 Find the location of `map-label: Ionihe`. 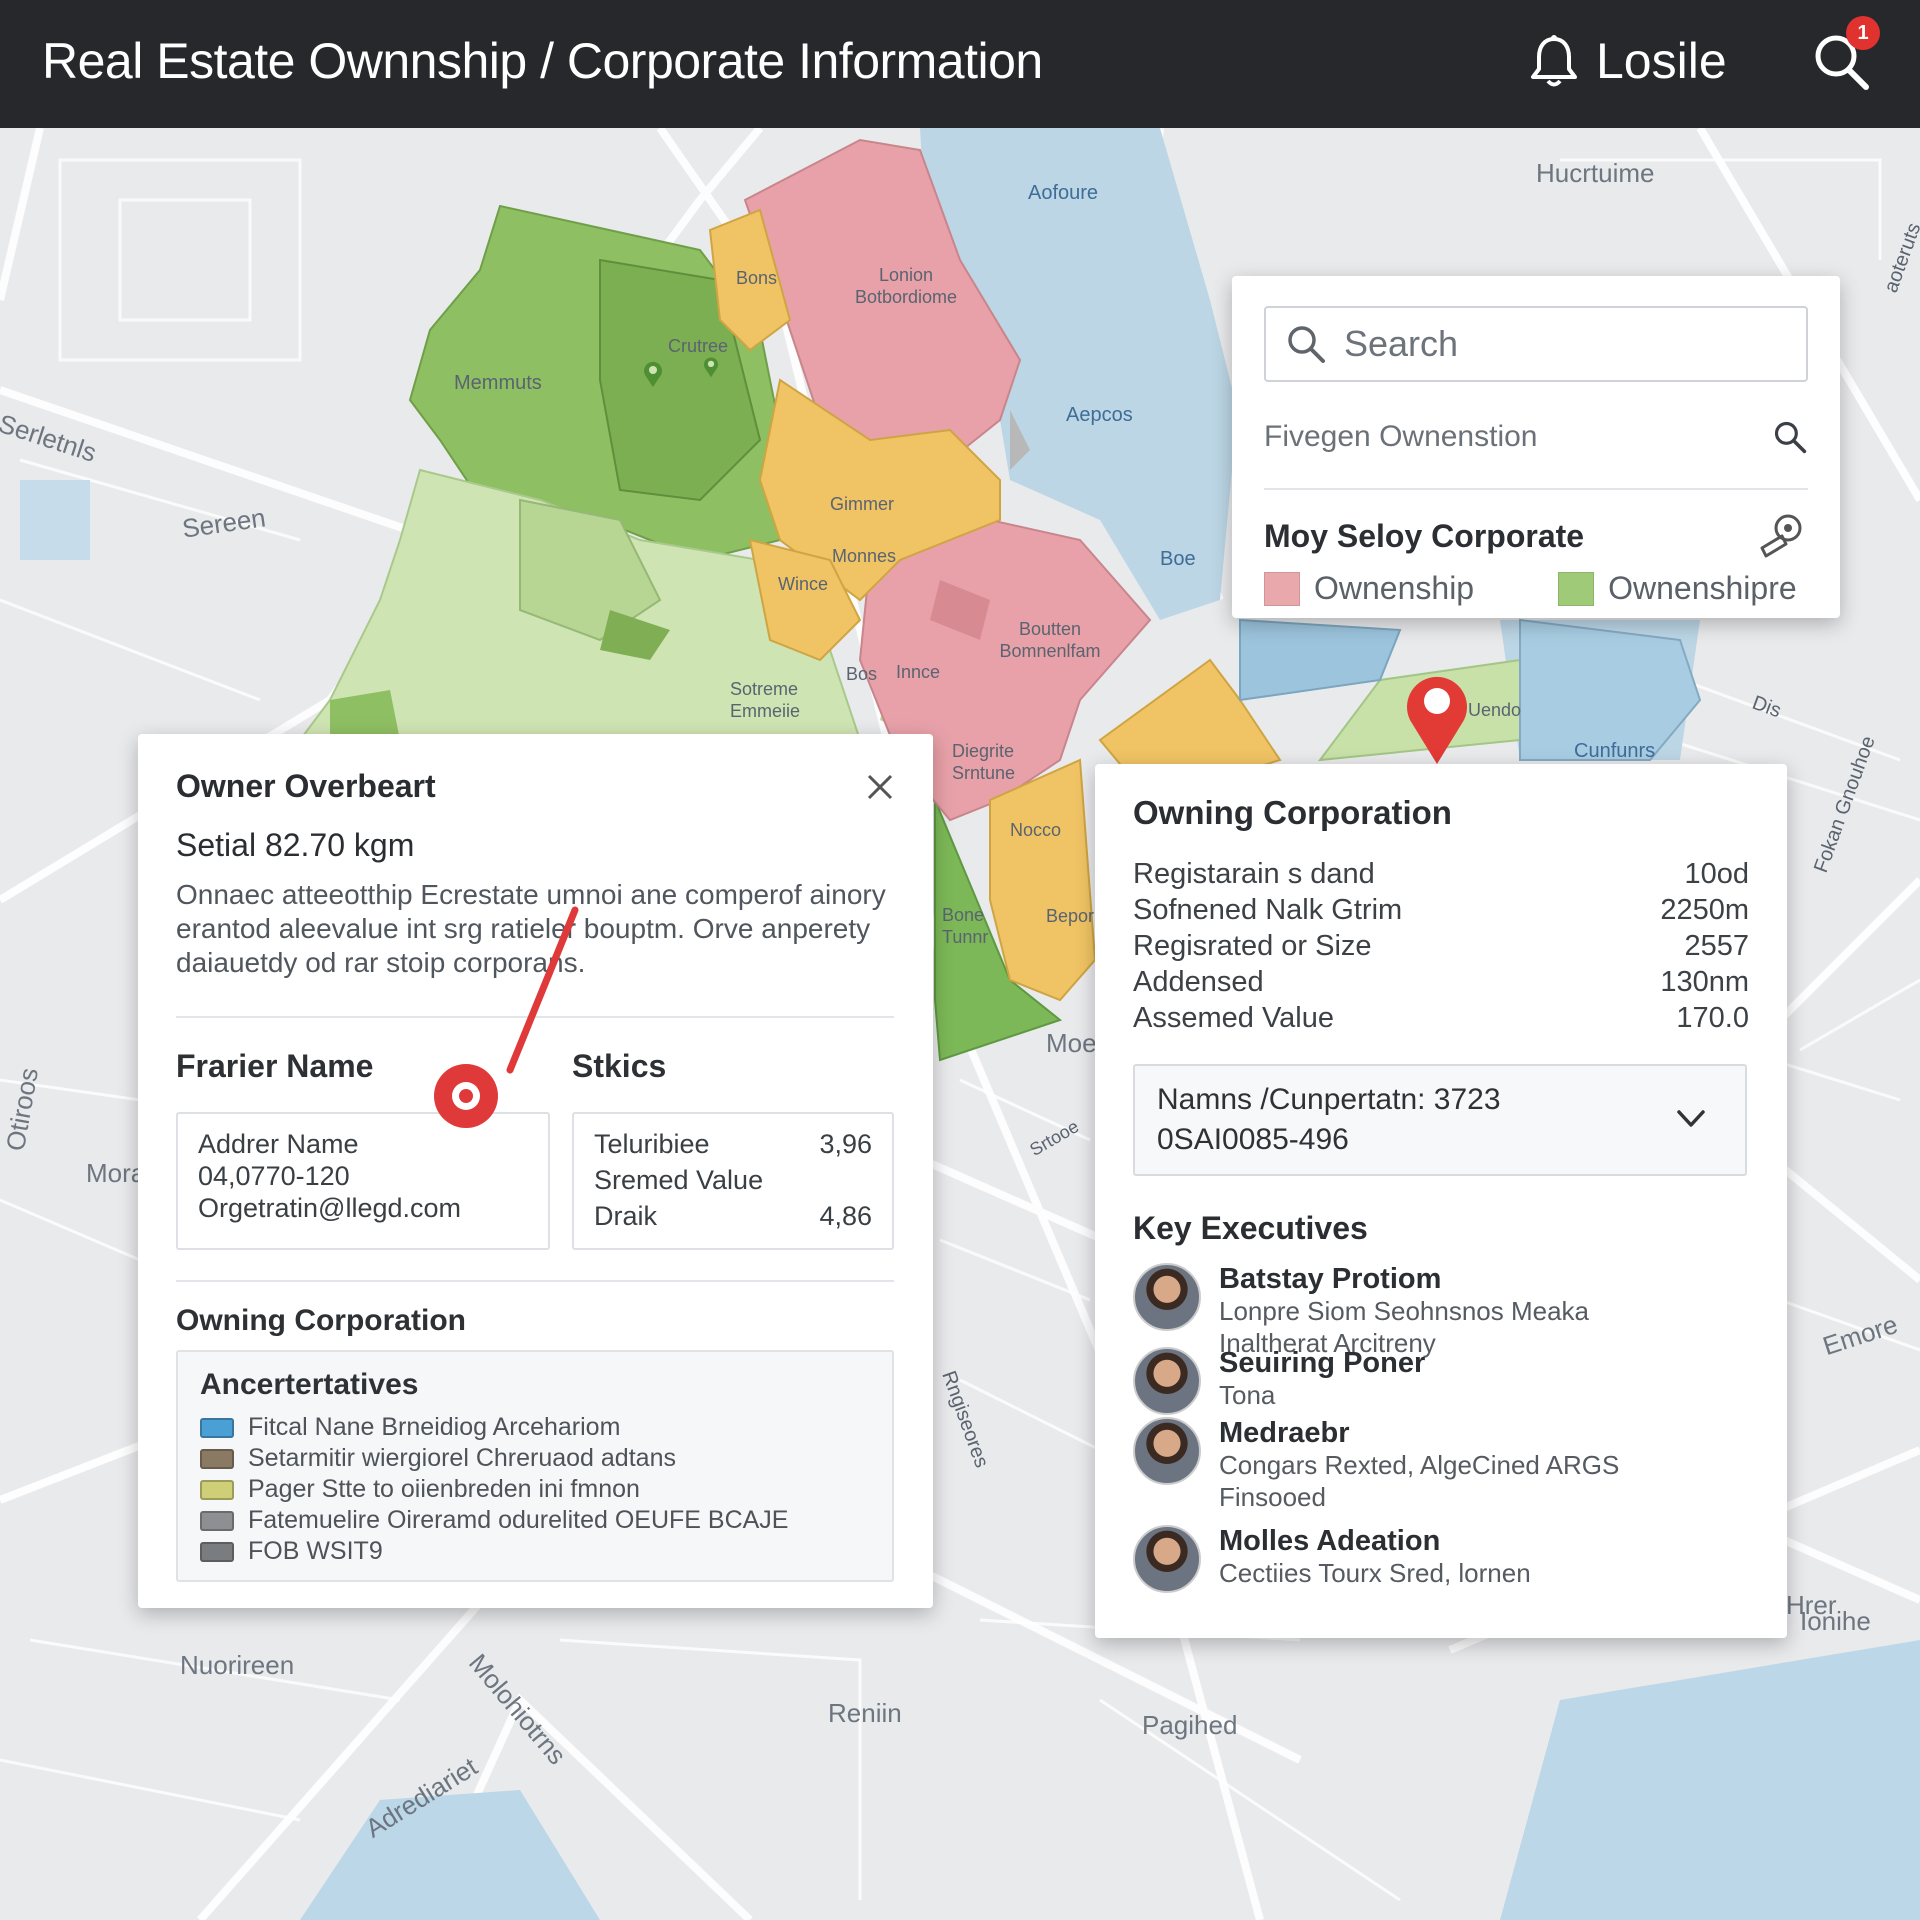

map-label: Ionihe is located at coordinates (1835, 1621).